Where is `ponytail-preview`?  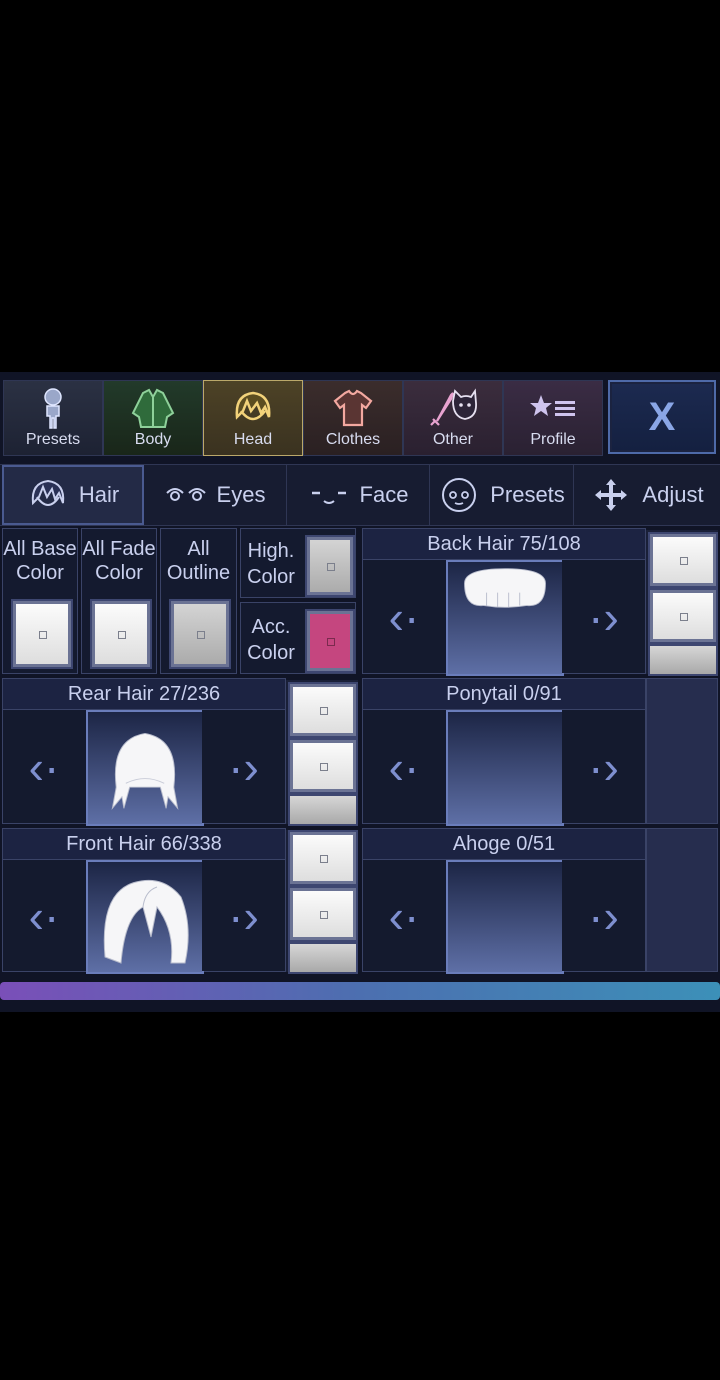
ponytail-preview is located at coordinates (505, 768).